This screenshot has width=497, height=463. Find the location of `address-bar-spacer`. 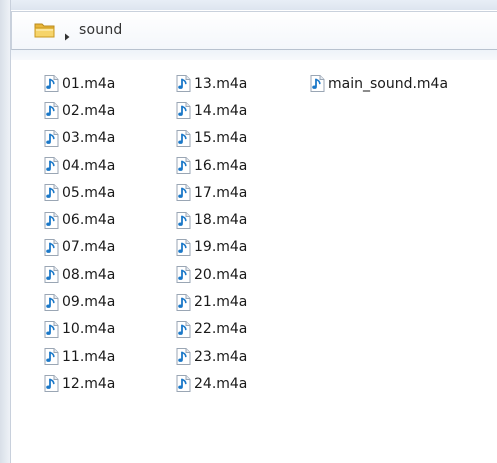

address-bar-spacer is located at coordinates (254, 55).